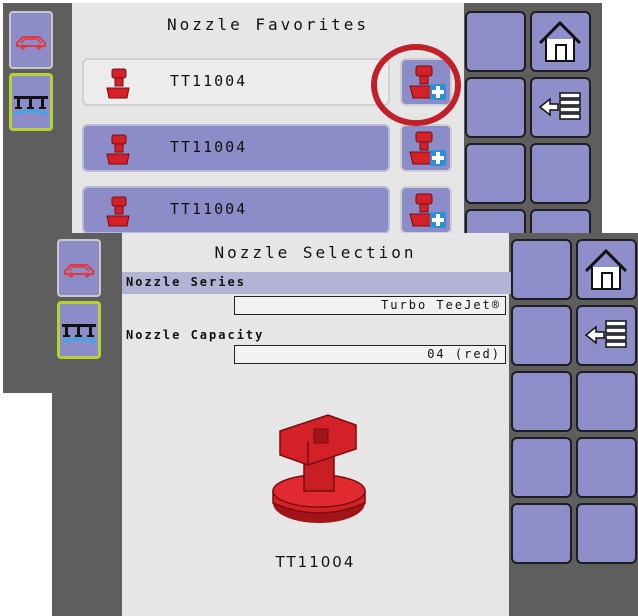 The height and width of the screenshot is (616, 638). I want to click on page-title: Nozzle Favorites, so click(268, 24).